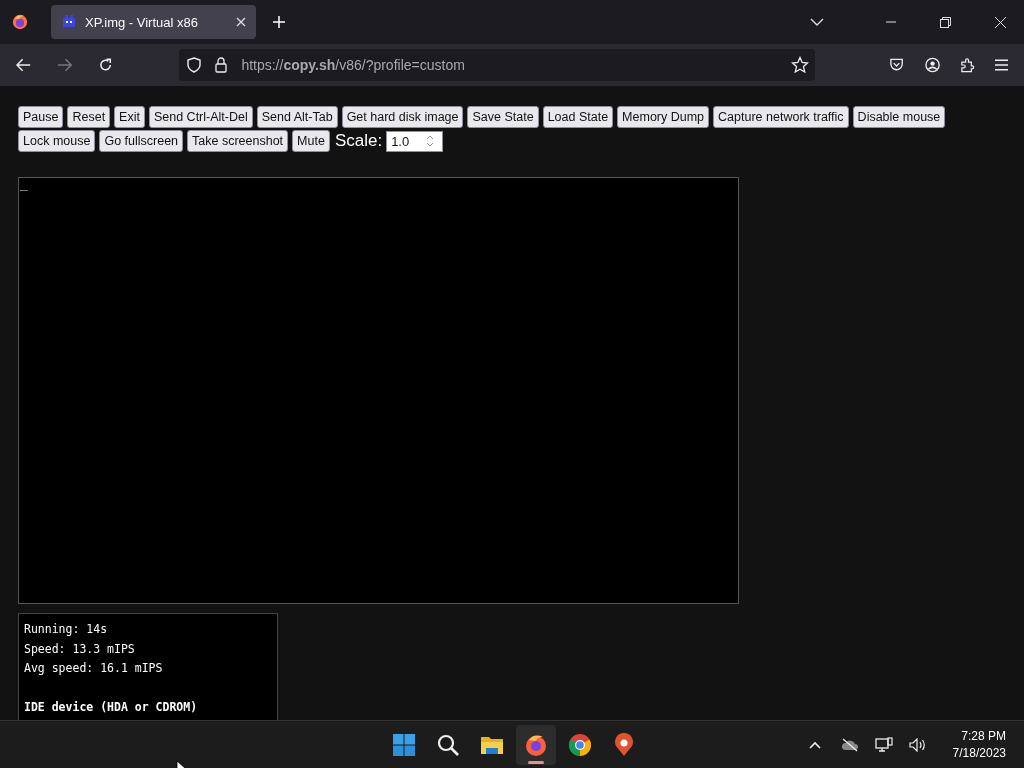  What do you see at coordinates (24, 65) in the screenshot?
I see `back-icon` at bounding box center [24, 65].